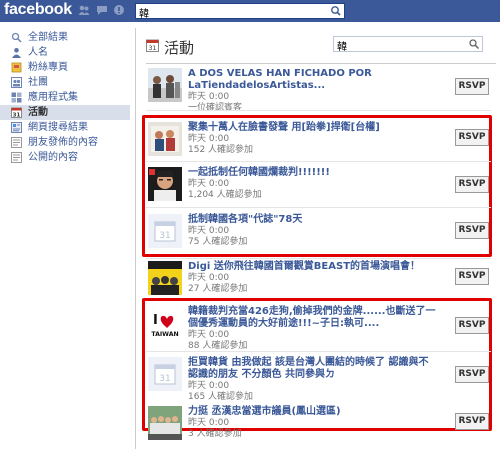  What do you see at coordinates (225, 195) in the screenshot?
I see `event-guest-count: 1,204 人確認參加` at bounding box center [225, 195].